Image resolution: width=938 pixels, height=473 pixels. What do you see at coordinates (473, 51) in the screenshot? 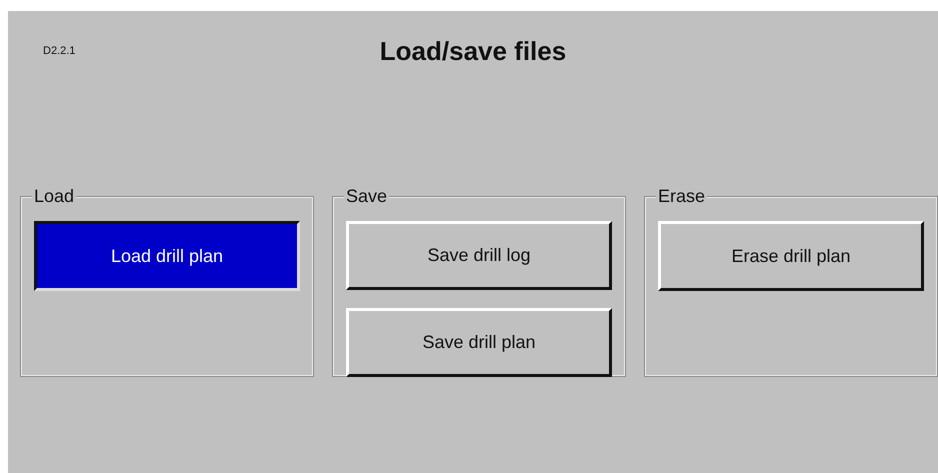
I see `screen-title: Load/save files` at bounding box center [473, 51].